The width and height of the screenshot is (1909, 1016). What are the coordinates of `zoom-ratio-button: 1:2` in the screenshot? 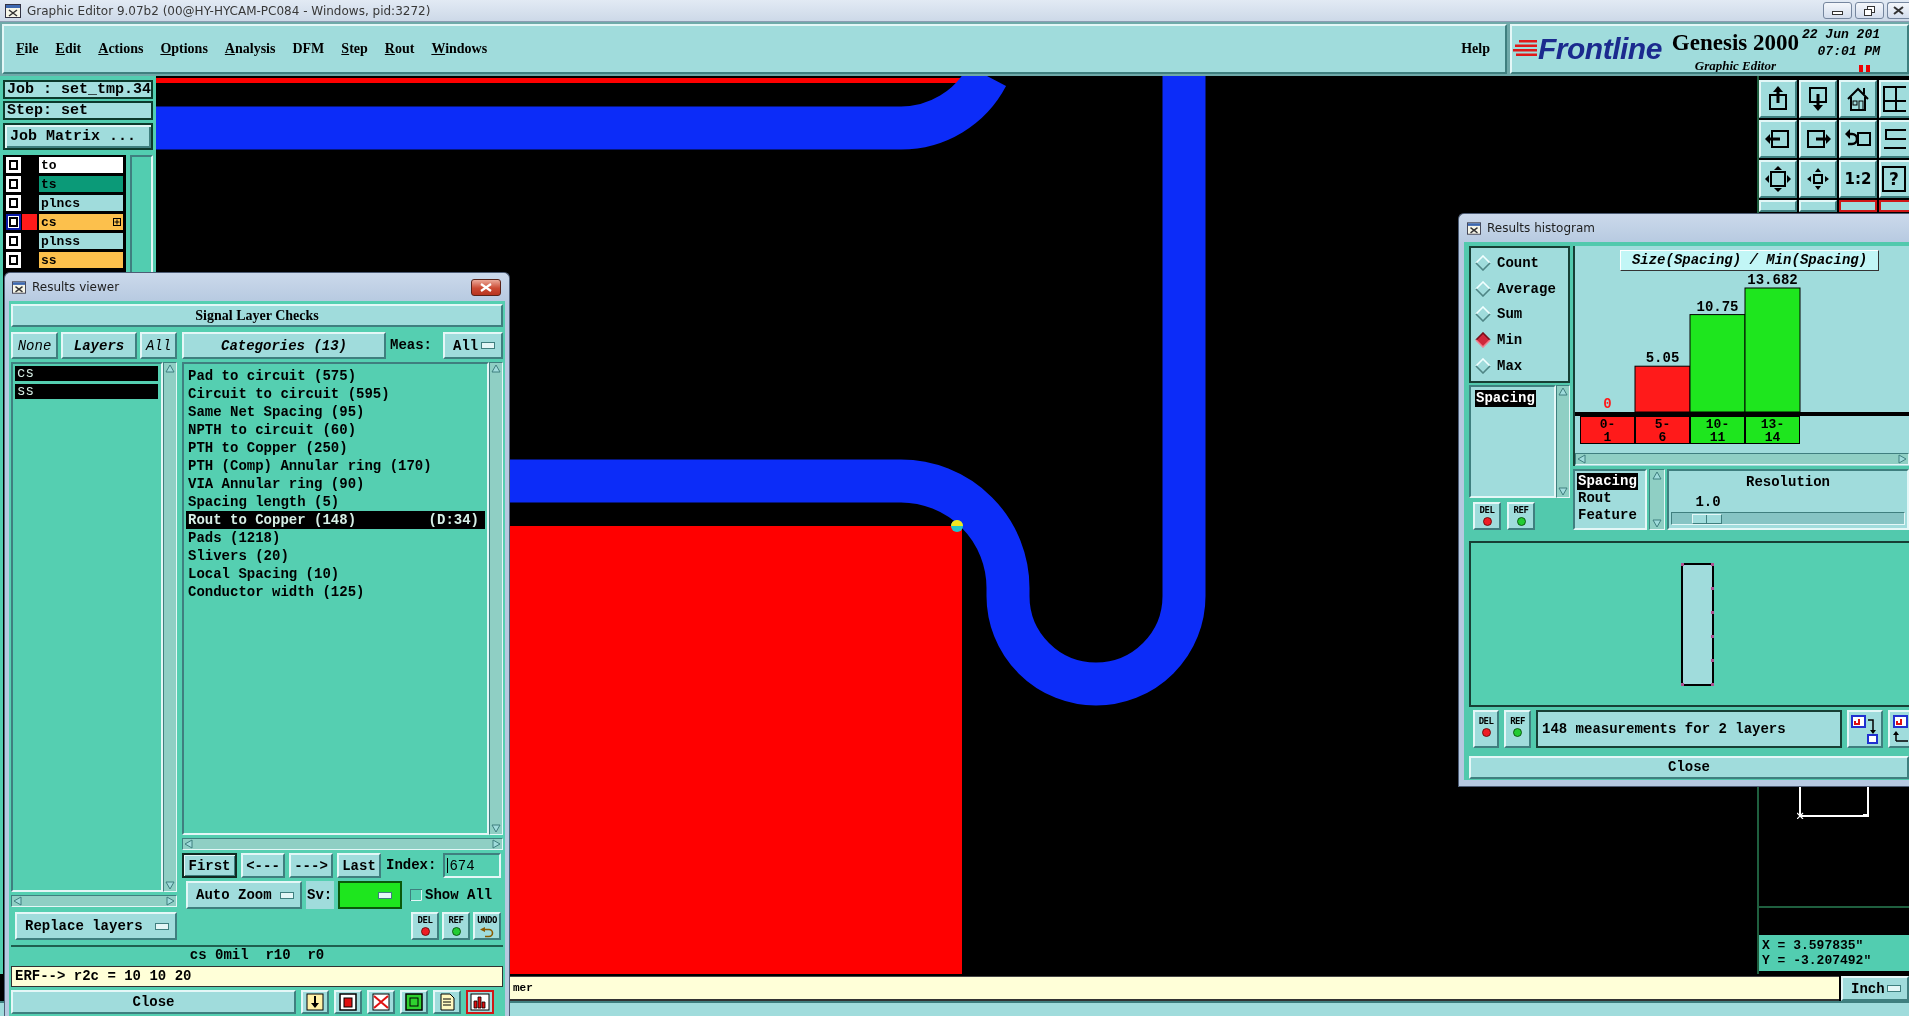 It's located at (1858, 179).